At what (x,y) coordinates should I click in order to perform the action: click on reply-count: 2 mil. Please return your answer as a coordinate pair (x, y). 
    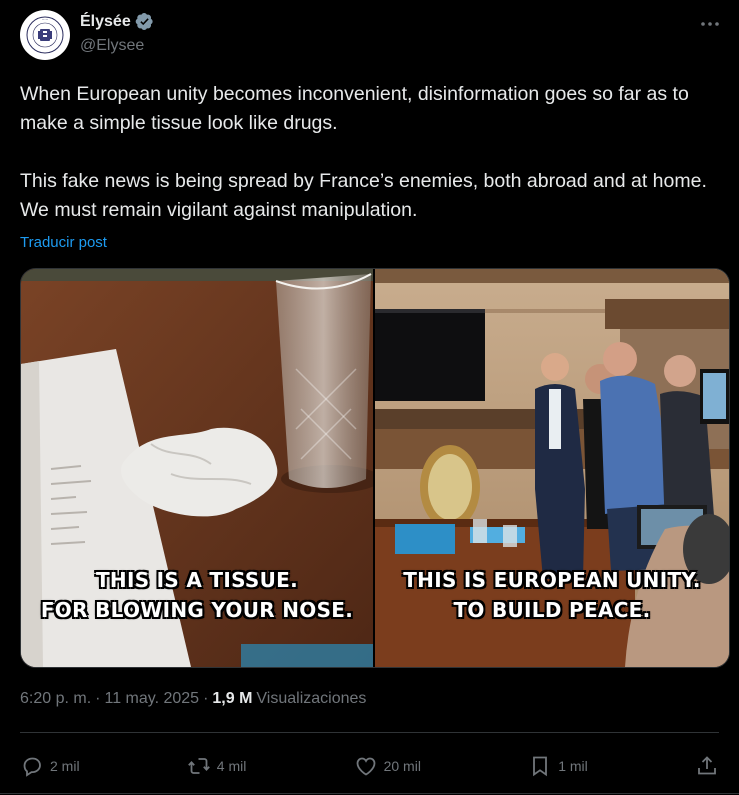
    Looking at the image, I should click on (65, 766).